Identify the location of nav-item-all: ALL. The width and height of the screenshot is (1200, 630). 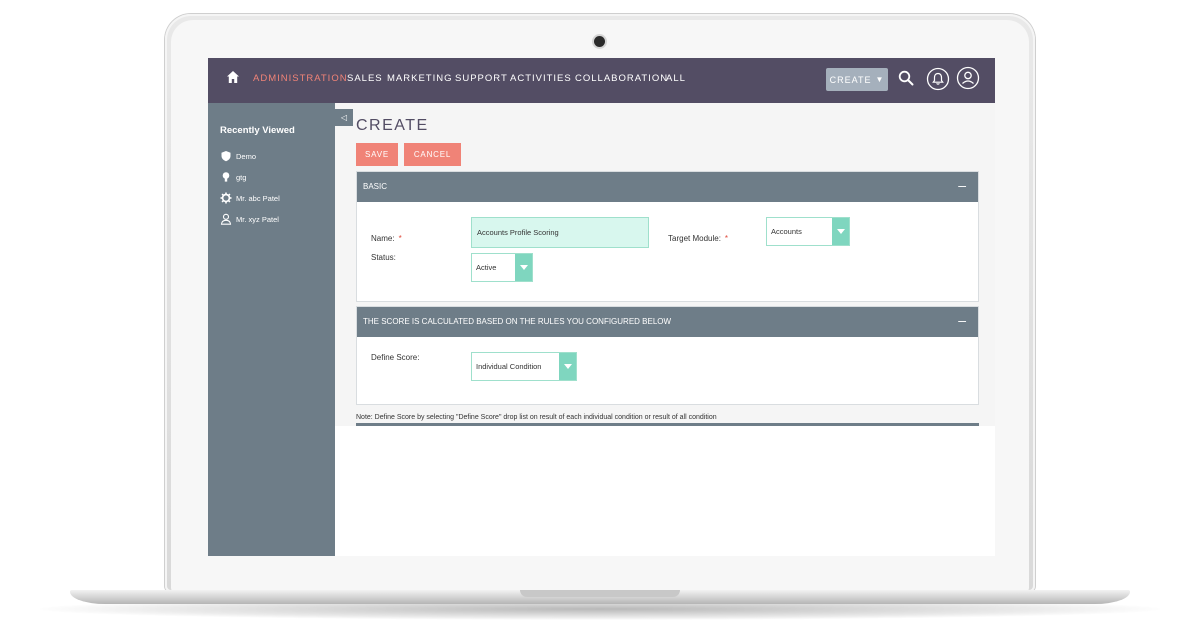
(676, 78).